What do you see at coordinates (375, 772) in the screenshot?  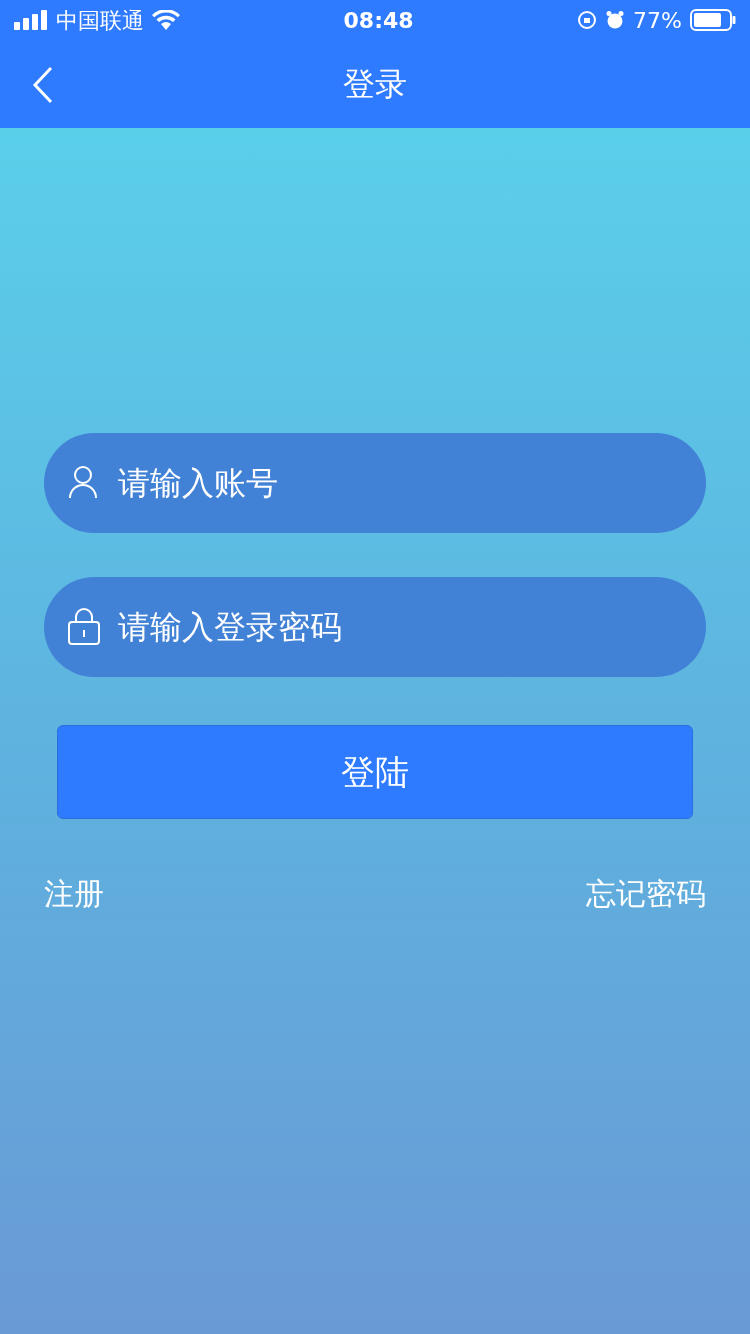 I see `login-button: 登陆` at bounding box center [375, 772].